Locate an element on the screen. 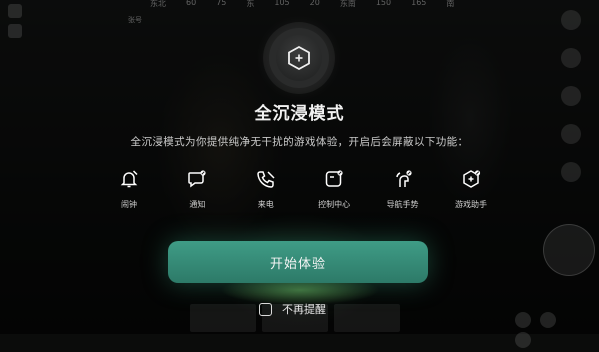 The width and height of the screenshot is (599, 352). compass-mark: 75 is located at coordinates (221, 3).